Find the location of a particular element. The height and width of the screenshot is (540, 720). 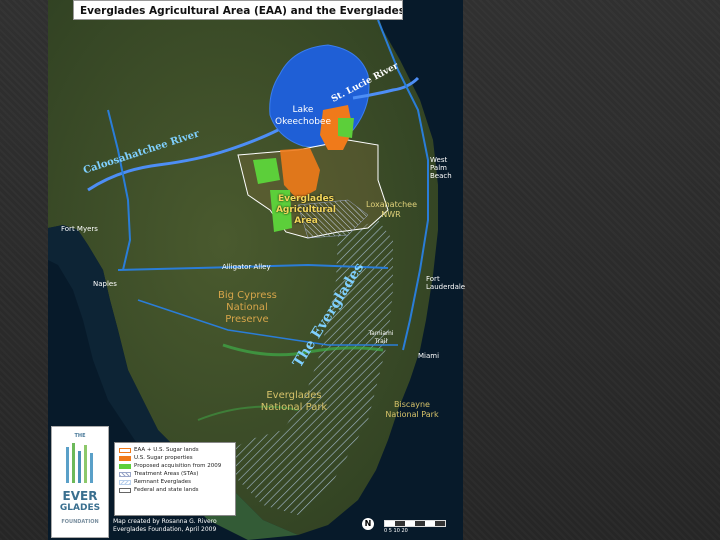

big-cypress-line-3: Preserve is located at coordinates (247, 319).